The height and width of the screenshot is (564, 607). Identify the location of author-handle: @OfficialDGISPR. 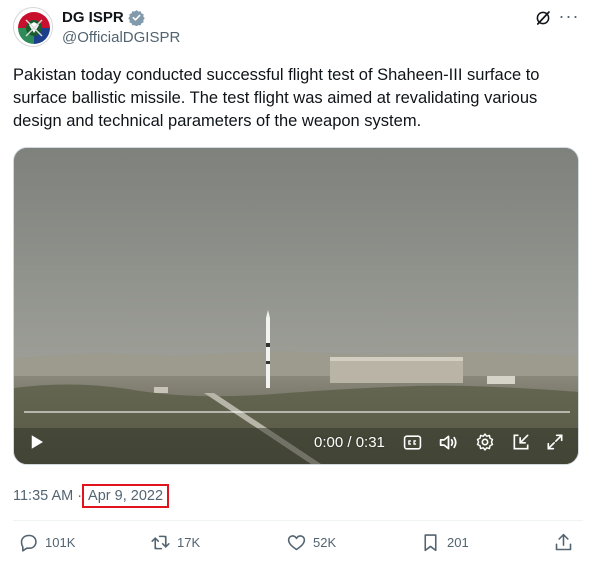
(121, 37).